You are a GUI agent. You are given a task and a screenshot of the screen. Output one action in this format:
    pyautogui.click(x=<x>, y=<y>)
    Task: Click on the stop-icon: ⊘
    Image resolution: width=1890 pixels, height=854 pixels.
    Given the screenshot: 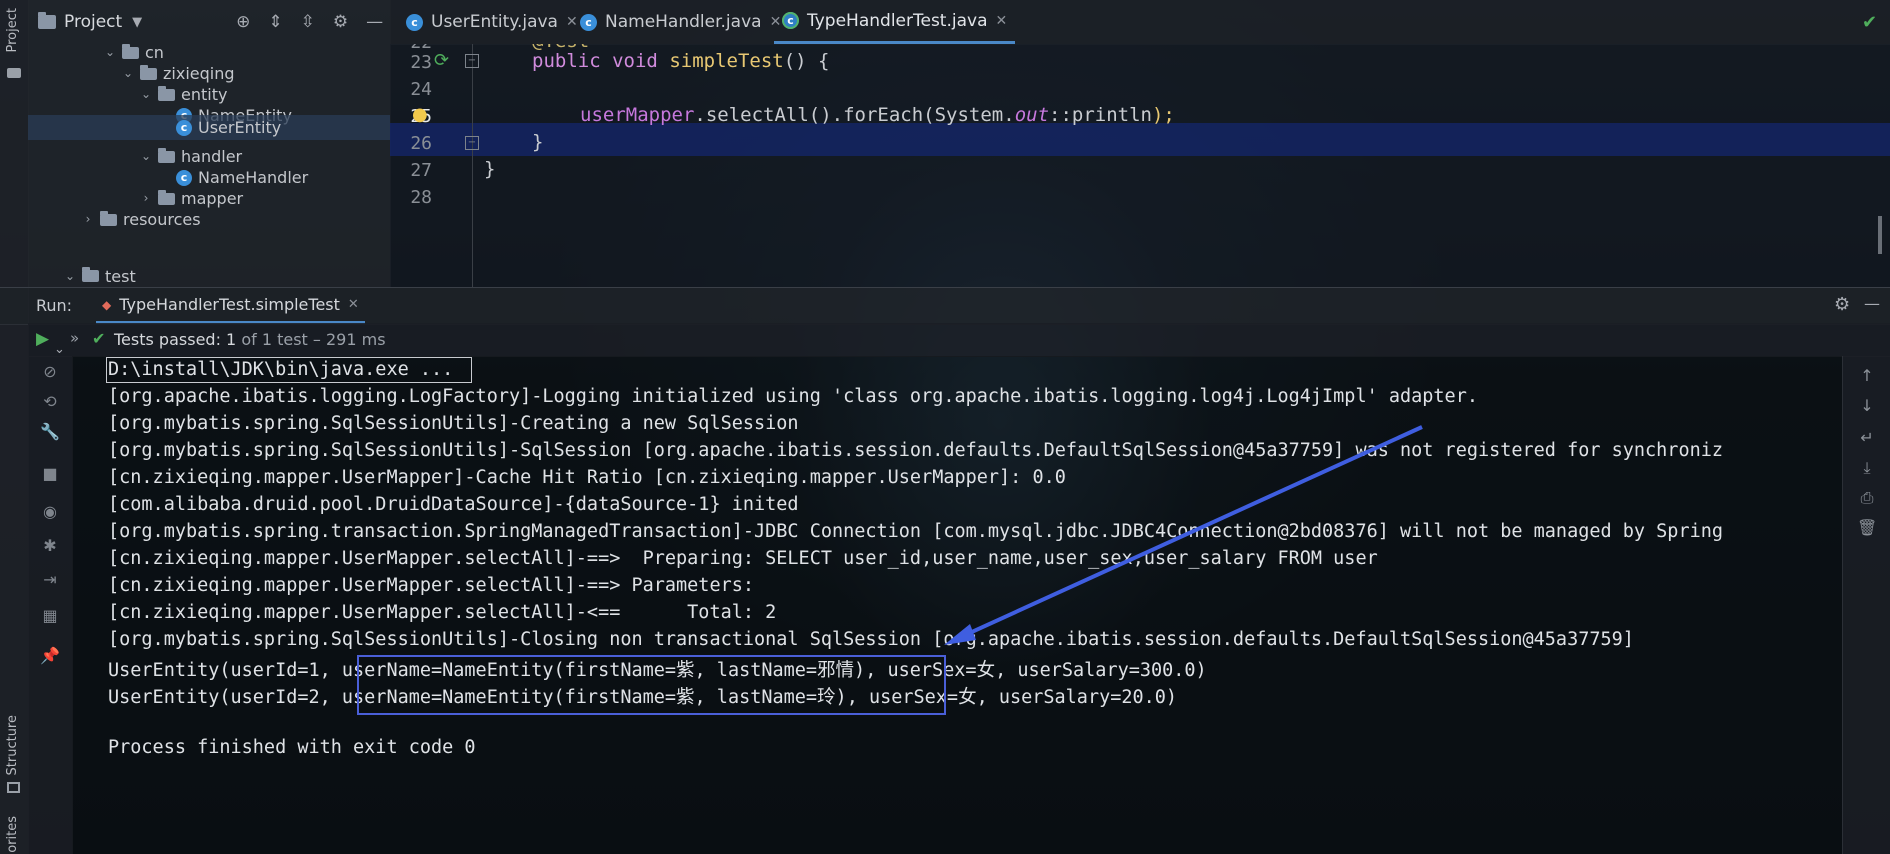 What is the action you would take?
    pyautogui.click(x=50, y=372)
    